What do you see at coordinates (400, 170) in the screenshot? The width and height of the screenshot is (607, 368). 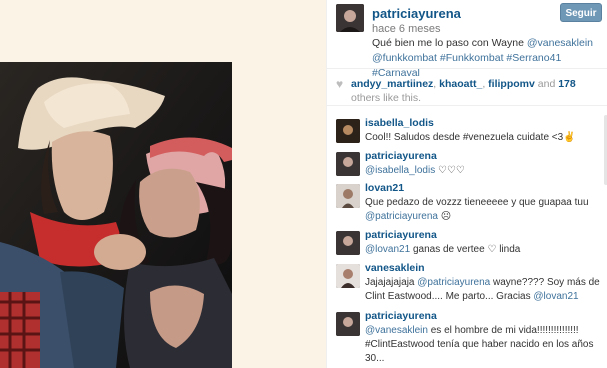 I see `comment-mention: @isabella_lodis` at bounding box center [400, 170].